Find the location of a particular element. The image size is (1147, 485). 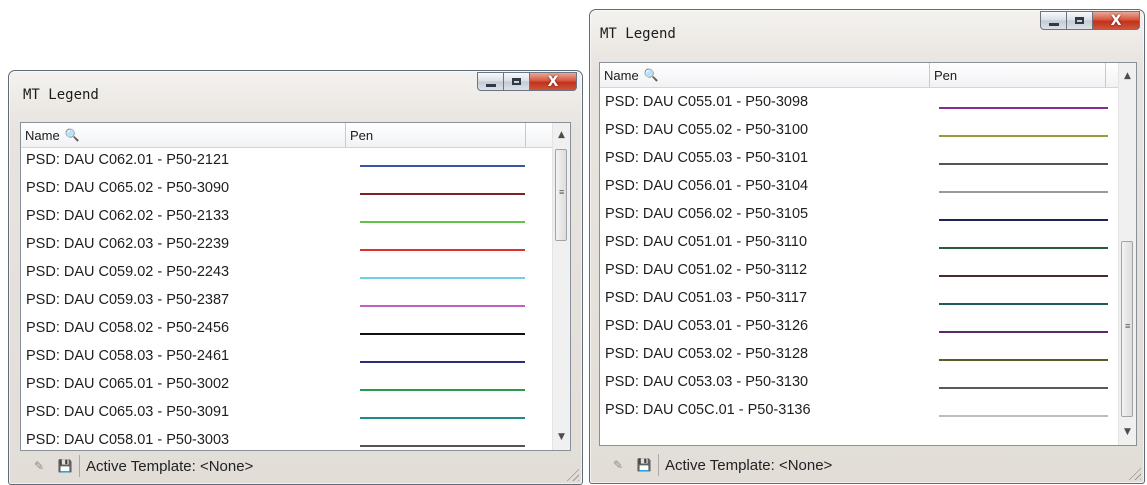

series-name: PSD: DAU C055.03 - P50-3101 is located at coordinates (707, 158).